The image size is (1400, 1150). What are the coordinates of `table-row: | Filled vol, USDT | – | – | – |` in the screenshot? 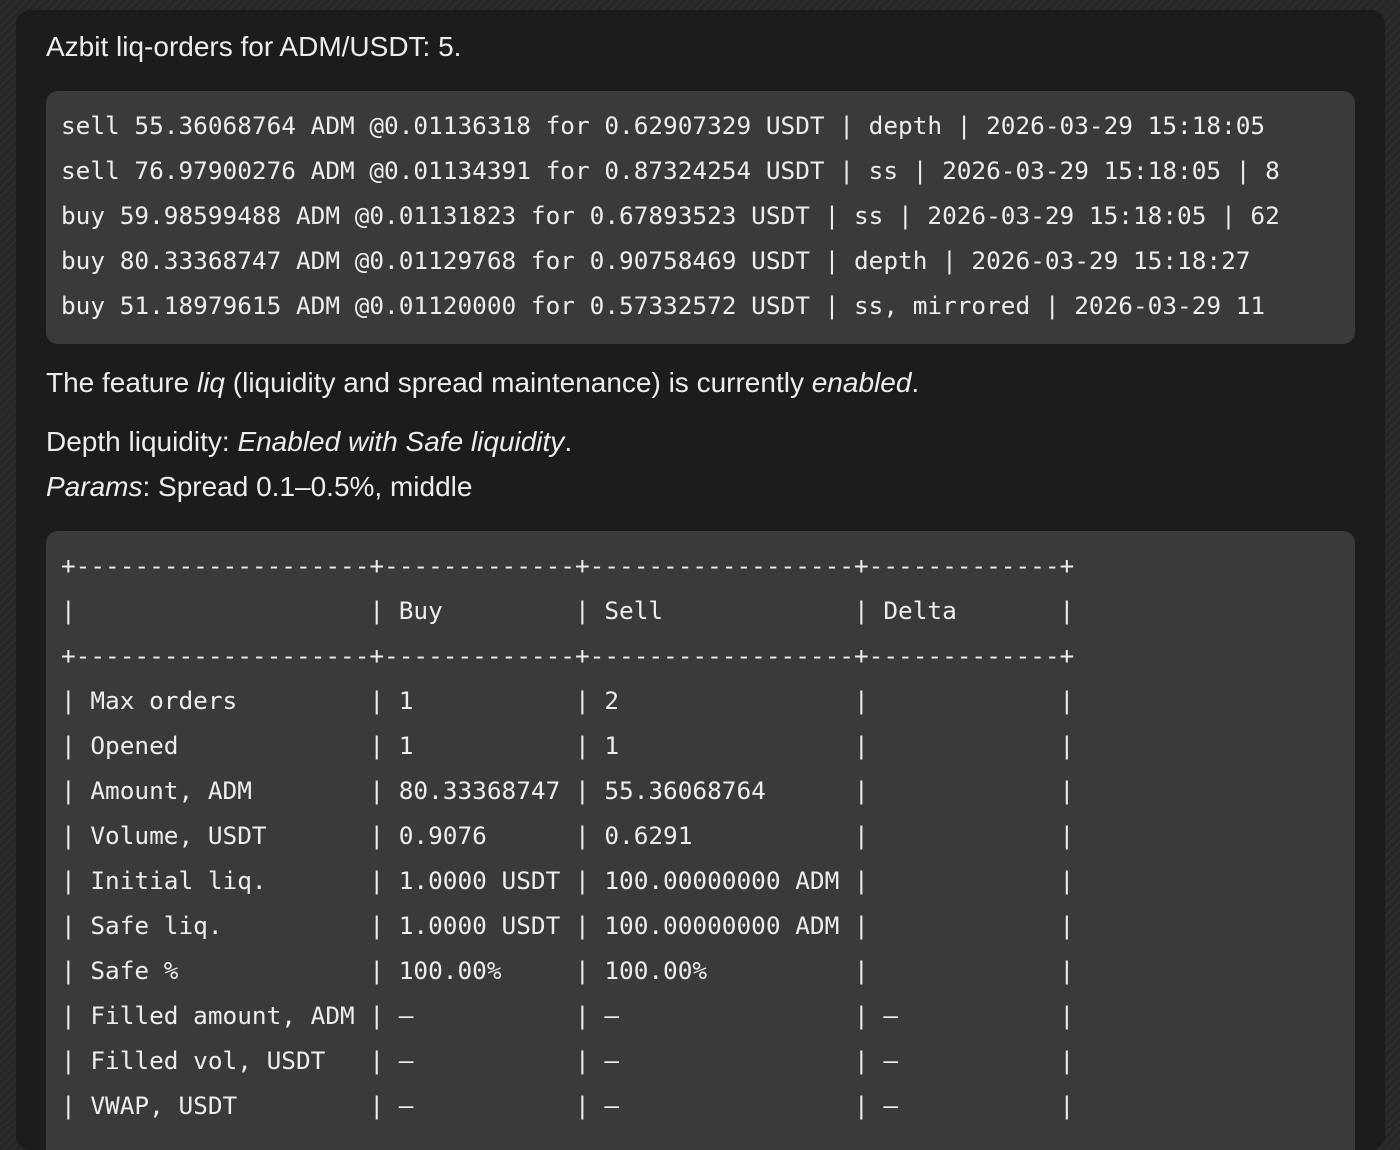 It's located at (568, 1060).